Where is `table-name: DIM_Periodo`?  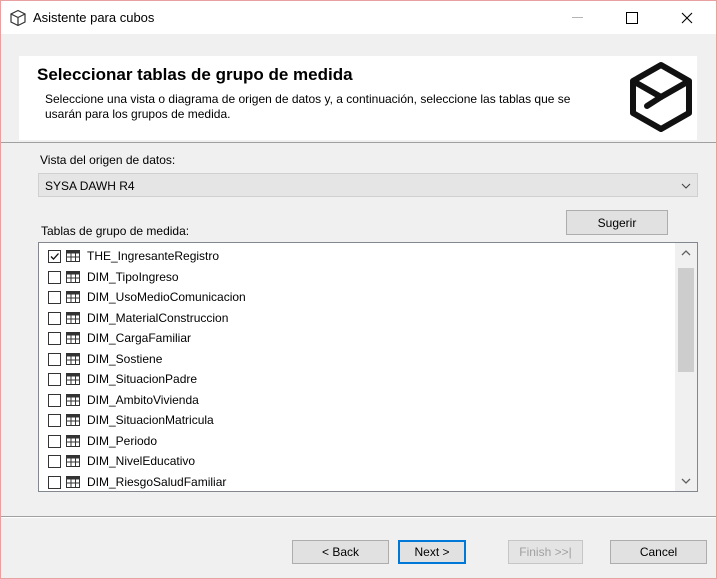
table-name: DIM_Periodo is located at coordinates (122, 440).